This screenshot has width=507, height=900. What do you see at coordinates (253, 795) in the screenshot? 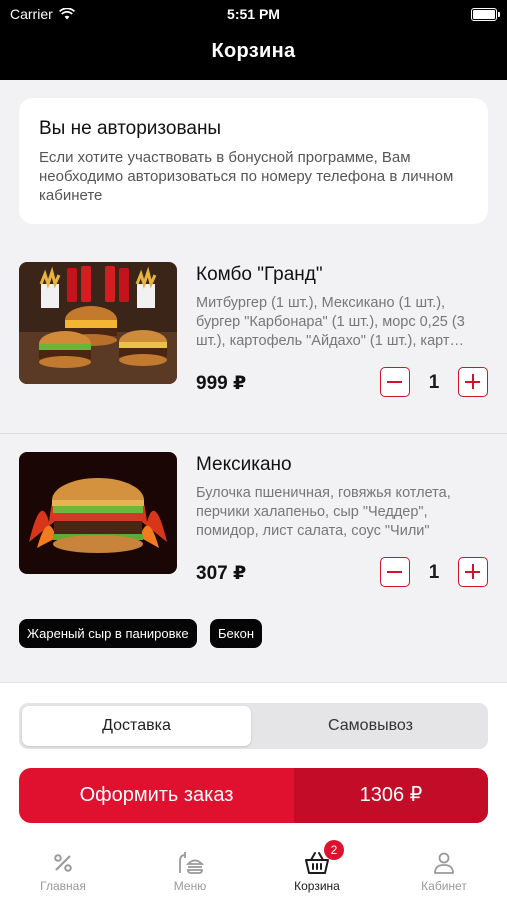
I see `checkout-button: Оформить заказ 1306 ₽` at bounding box center [253, 795].